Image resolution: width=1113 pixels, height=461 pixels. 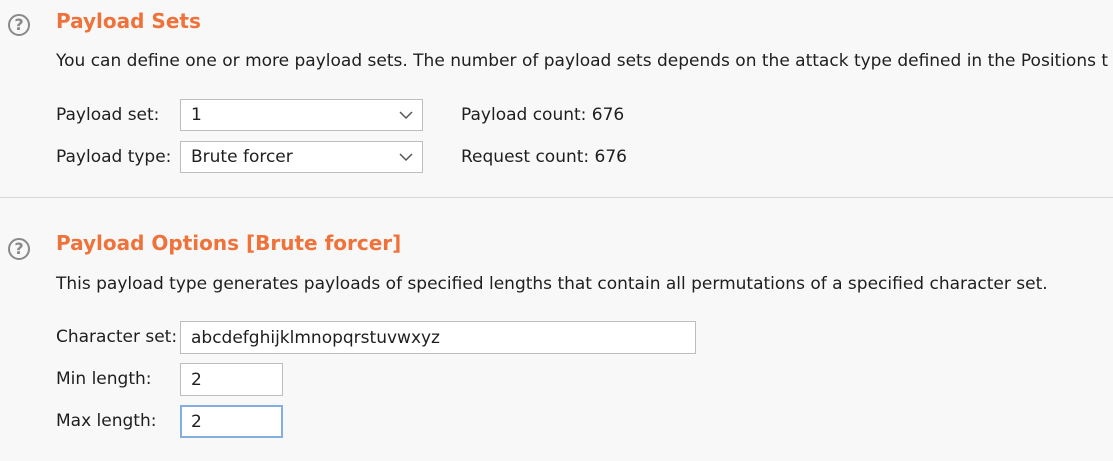 What do you see at coordinates (231, 379) in the screenshot?
I see `min-length-input` at bounding box center [231, 379].